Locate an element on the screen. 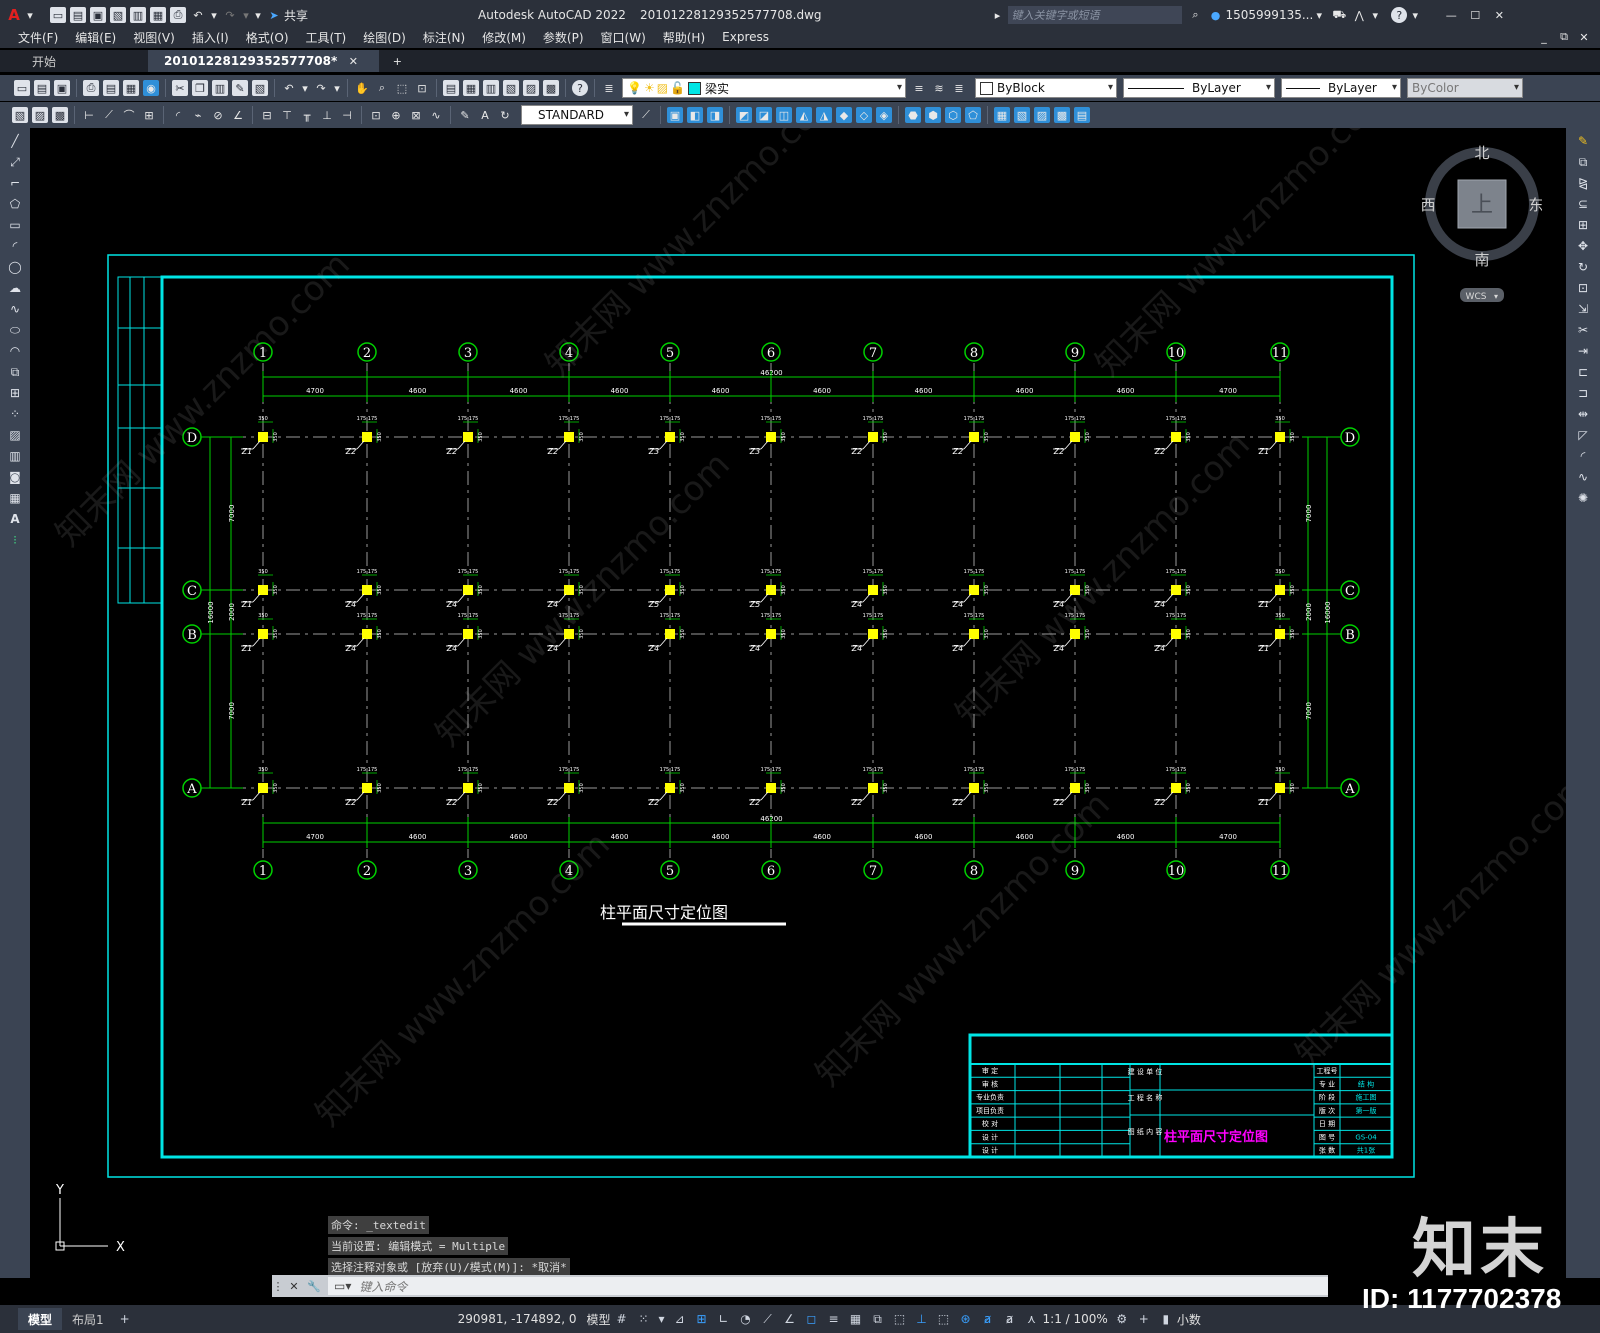 This screenshot has height=1333, width=1600. menu-express: Express is located at coordinates (745, 37).